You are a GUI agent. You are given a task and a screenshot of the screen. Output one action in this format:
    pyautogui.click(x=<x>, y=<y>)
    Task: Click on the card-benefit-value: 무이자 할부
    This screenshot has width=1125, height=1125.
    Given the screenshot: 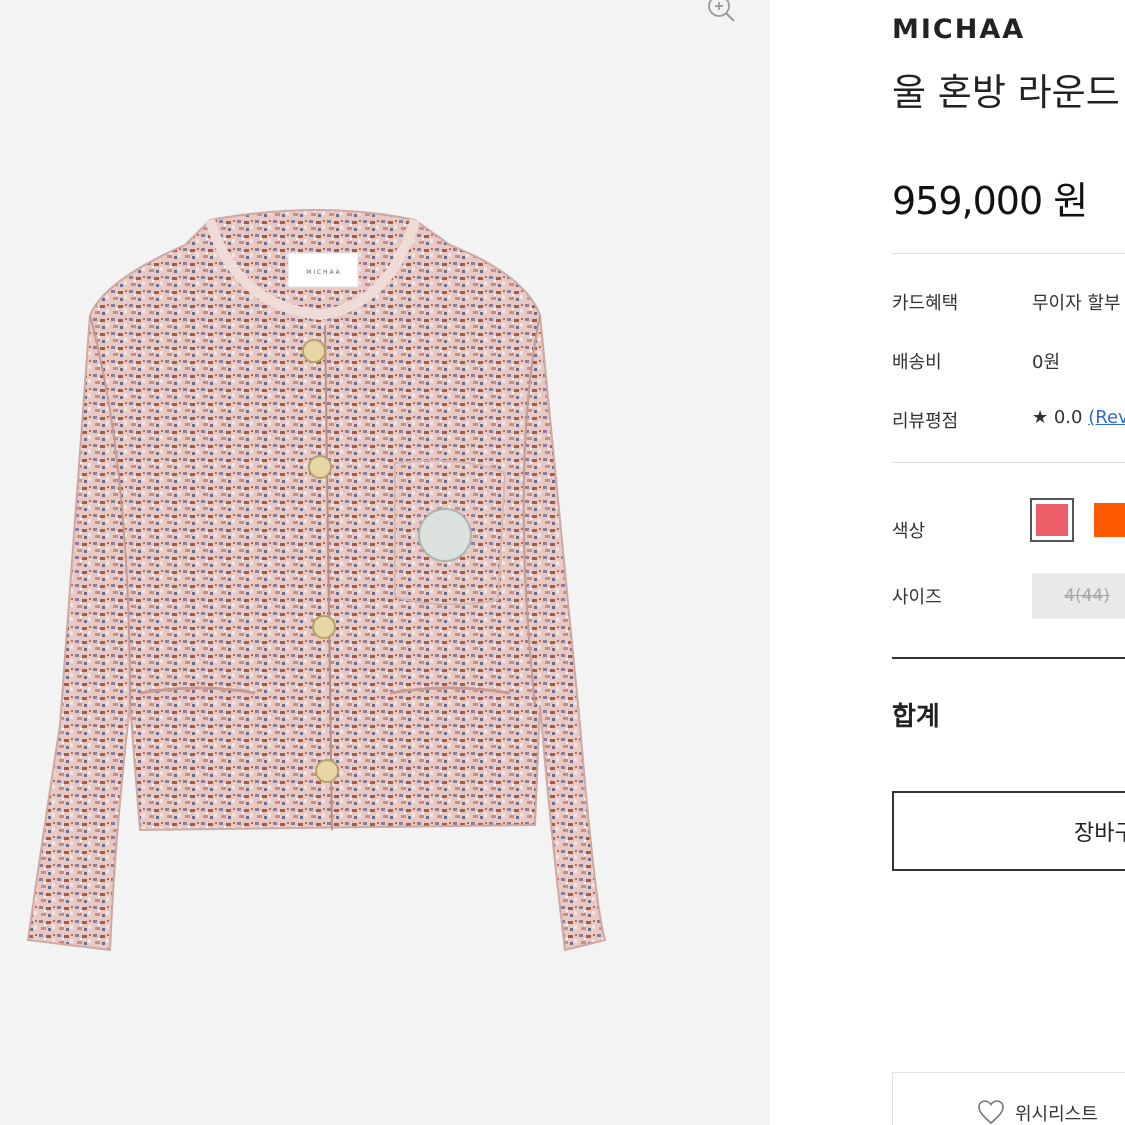 What is the action you would take?
    pyautogui.click(x=1076, y=303)
    